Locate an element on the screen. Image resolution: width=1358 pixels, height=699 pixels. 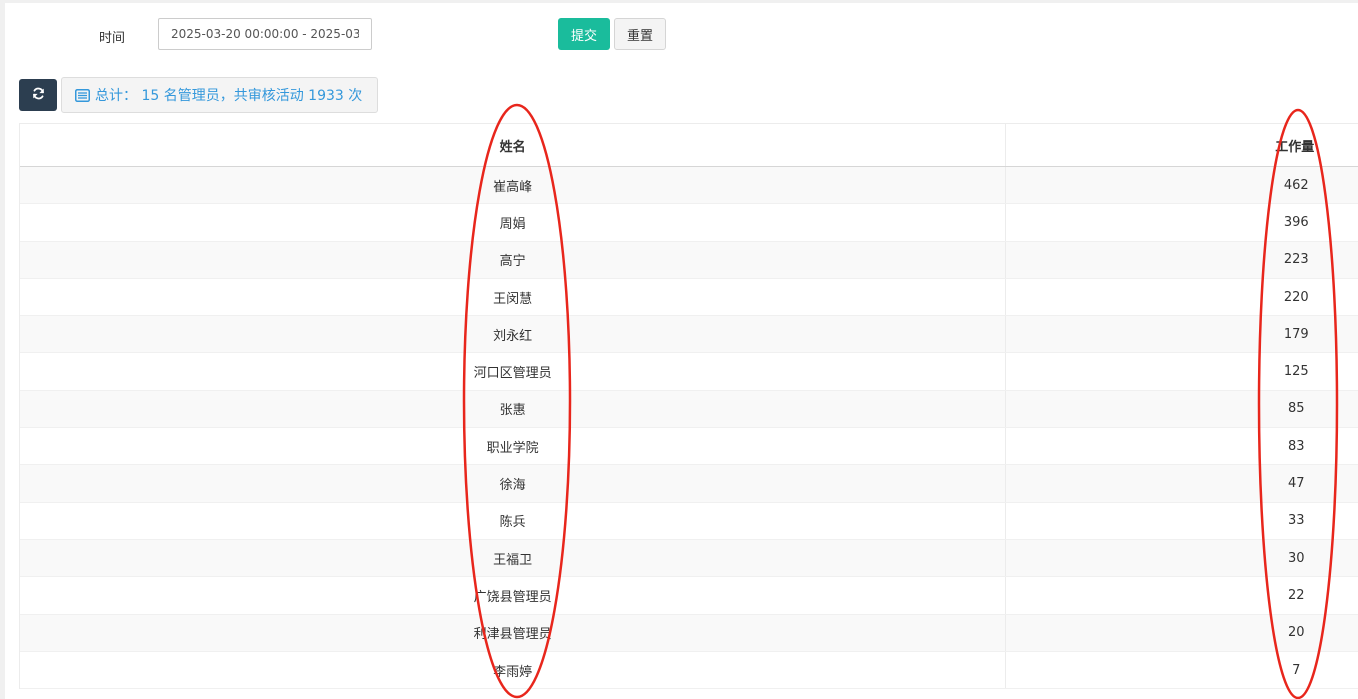
table-row: 河口区管理员 125 is located at coordinates (689, 372).